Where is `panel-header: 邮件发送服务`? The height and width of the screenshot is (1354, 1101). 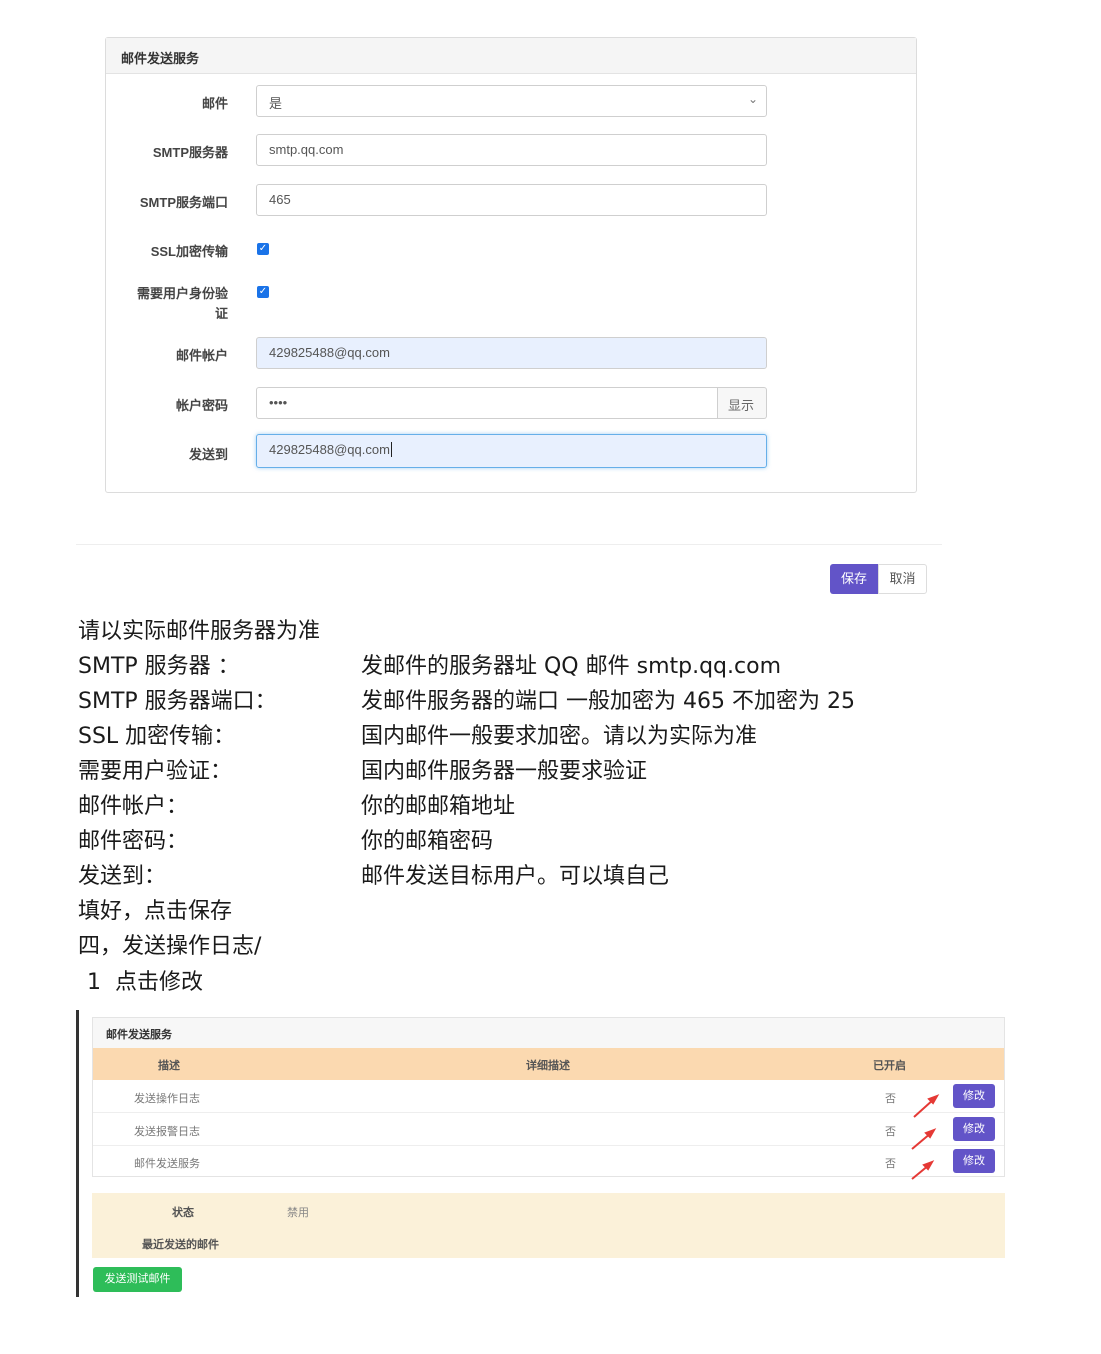
panel-header: 邮件发送服务 is located at coordinates (511, 56).